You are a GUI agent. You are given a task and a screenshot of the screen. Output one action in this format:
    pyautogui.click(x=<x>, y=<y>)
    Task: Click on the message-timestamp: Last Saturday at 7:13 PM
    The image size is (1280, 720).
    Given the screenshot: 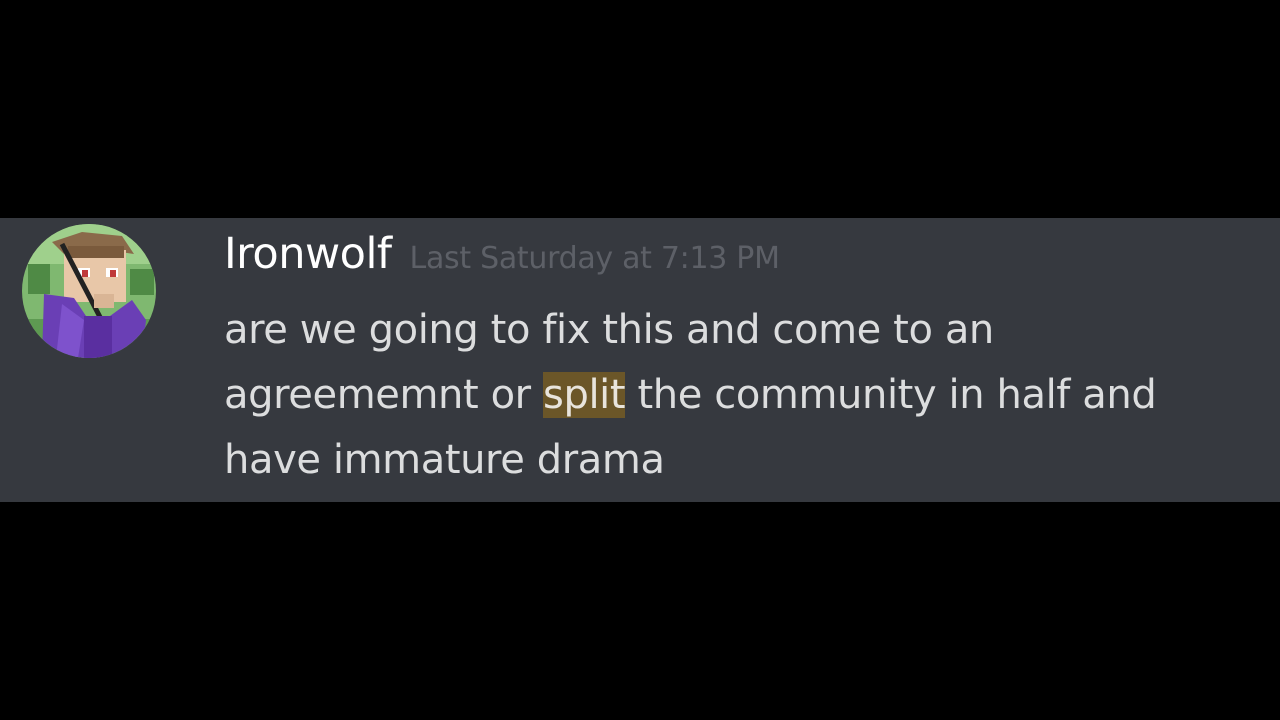 What is the action you would take?
    pyautogui.click(x=594, y=258)
    